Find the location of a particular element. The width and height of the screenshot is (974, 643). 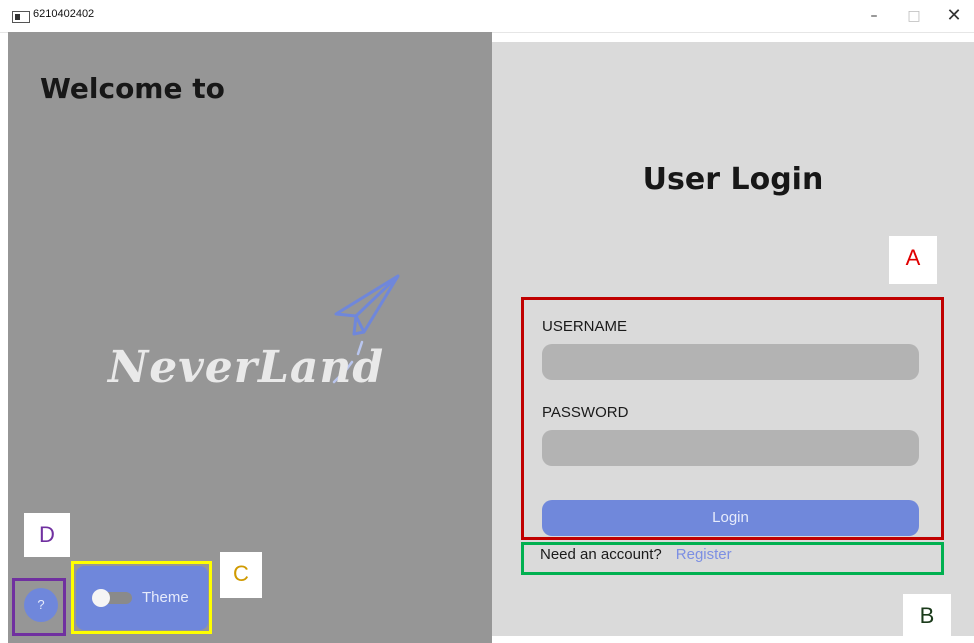

brand-logo: NeverLand is located at coordinates (246, 367).